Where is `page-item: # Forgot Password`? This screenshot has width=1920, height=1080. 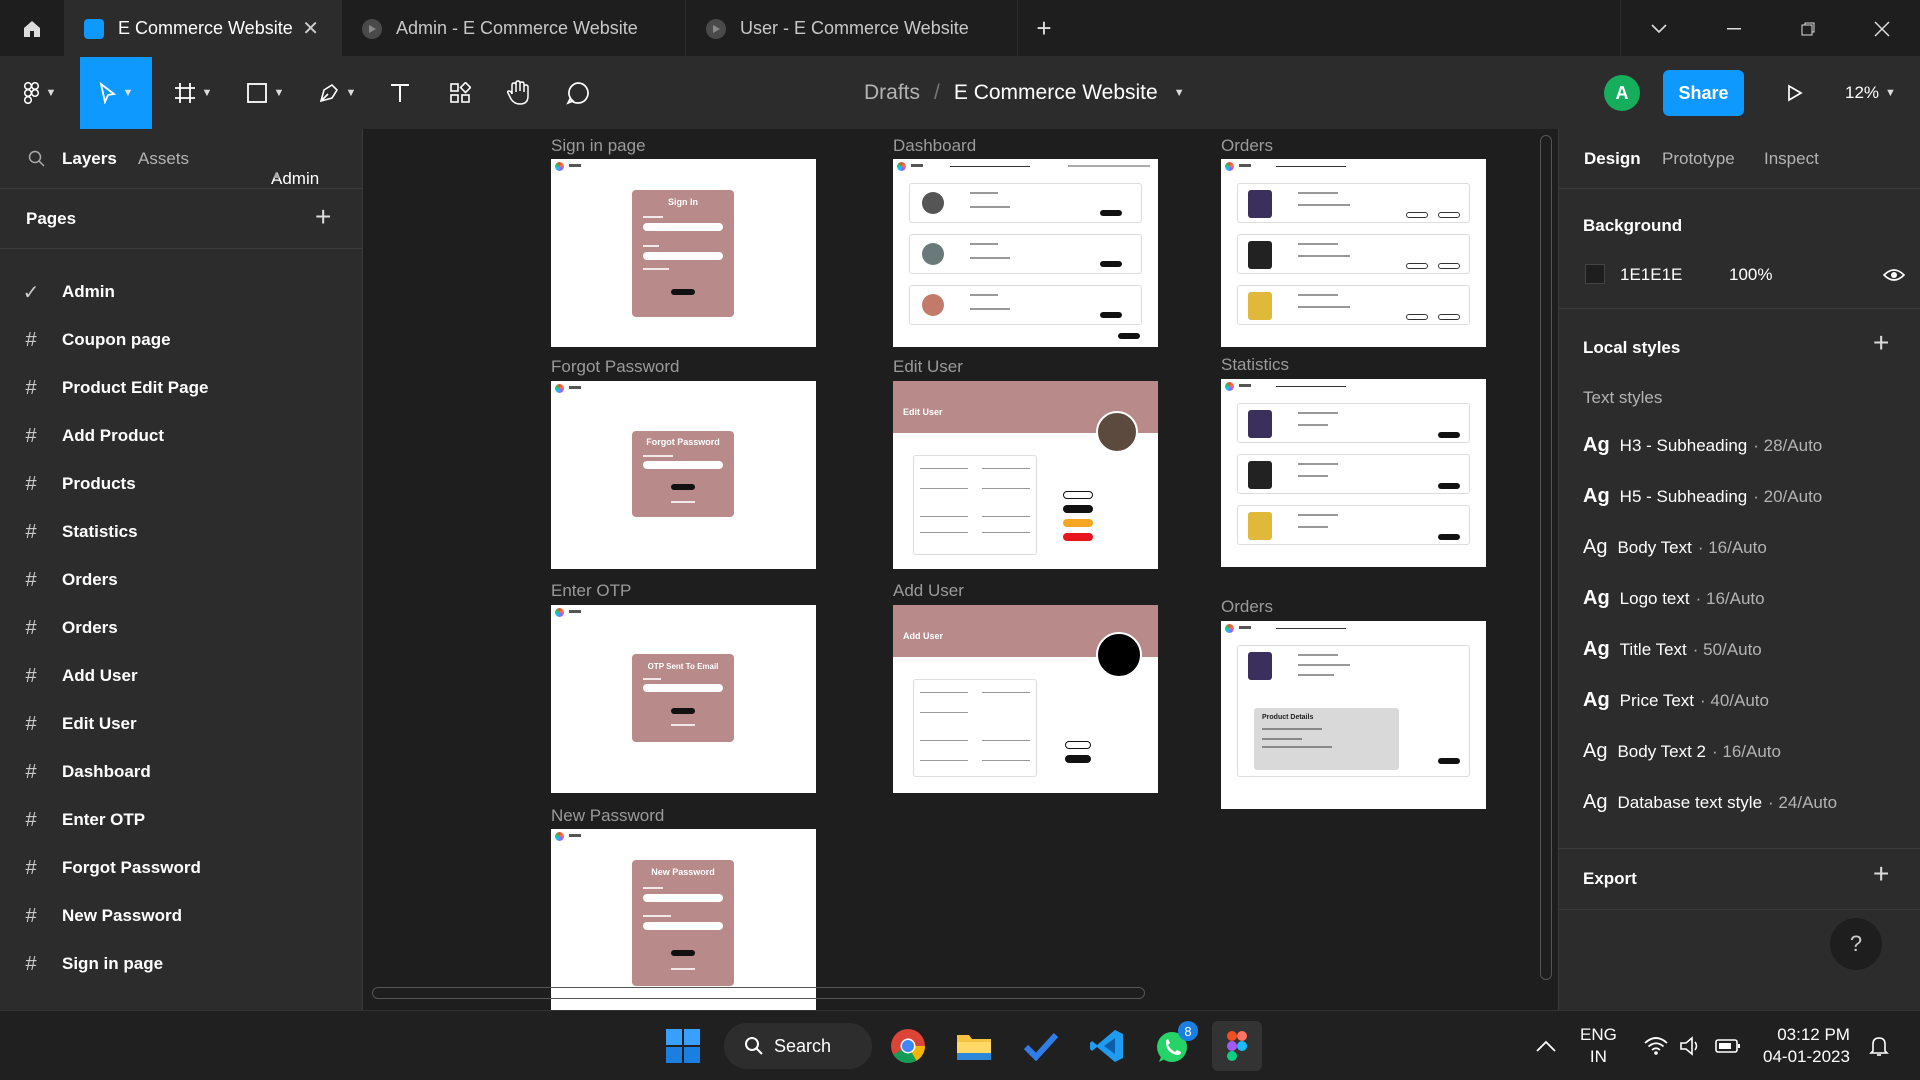 page-item: # Forgot Password is located at coordinates (181, 868).